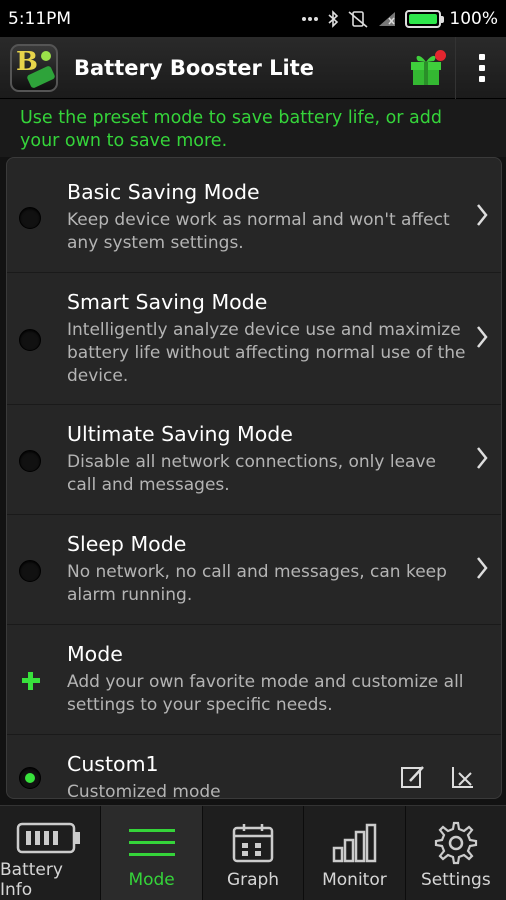 This screenshot has height=900, width=506. I want to click on appbar-divider, so click(455, 67).